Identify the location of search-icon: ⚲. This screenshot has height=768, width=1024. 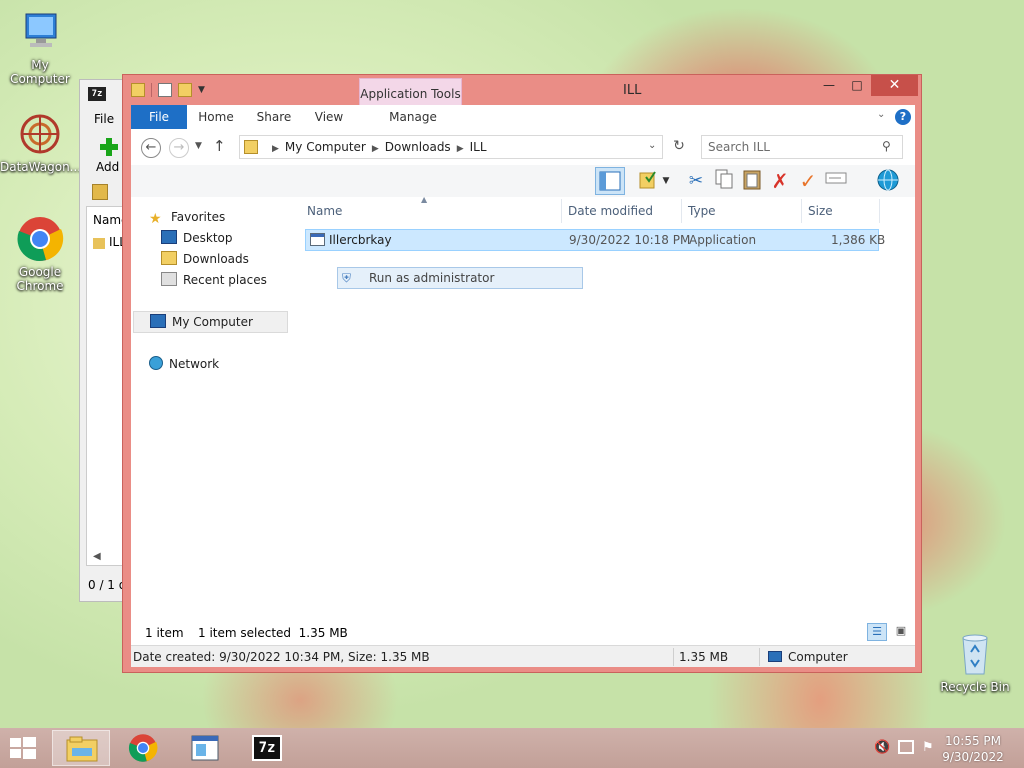
(886, 146).